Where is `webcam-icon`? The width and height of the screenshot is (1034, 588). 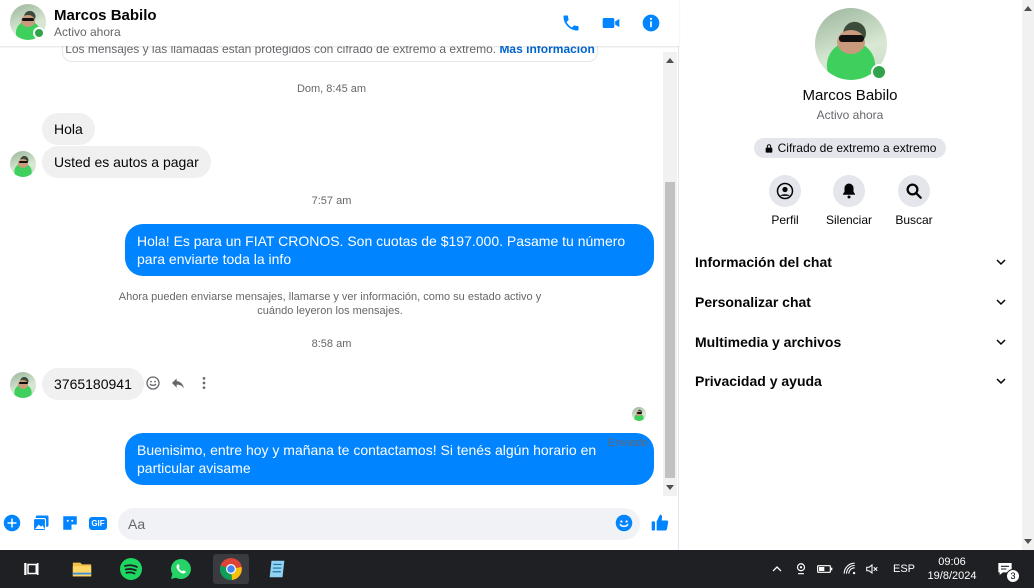
webcam-icon is located at coordinates (801, 569).